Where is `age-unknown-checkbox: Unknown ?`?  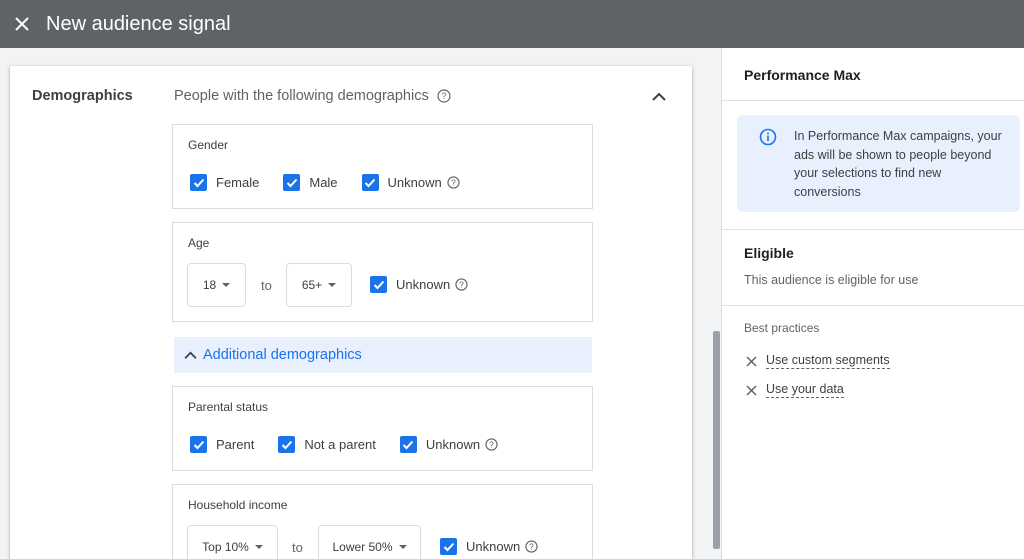
age-unknown-checkbox: Unknown ? is located at coordinates (419, 284).